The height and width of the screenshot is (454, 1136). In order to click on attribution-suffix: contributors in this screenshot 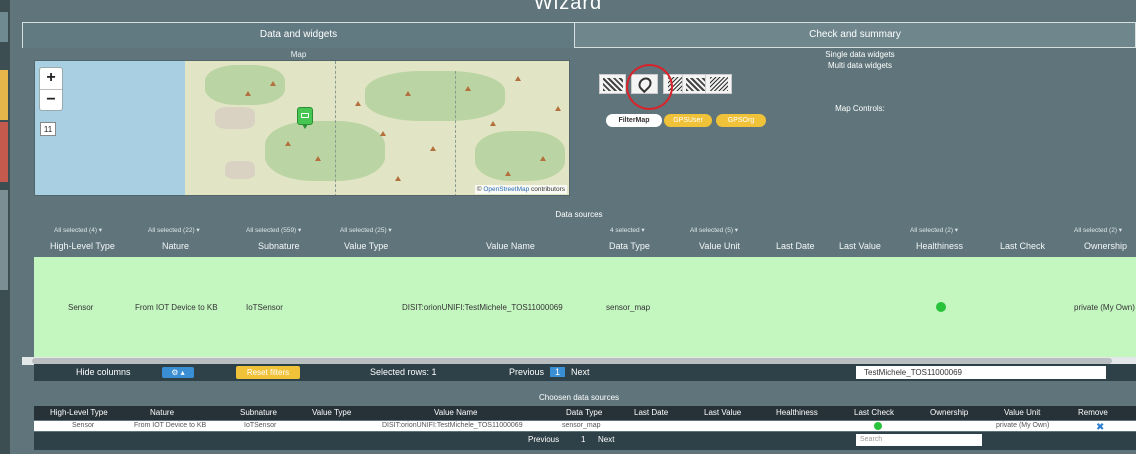, I will do `click(547, 189)`.